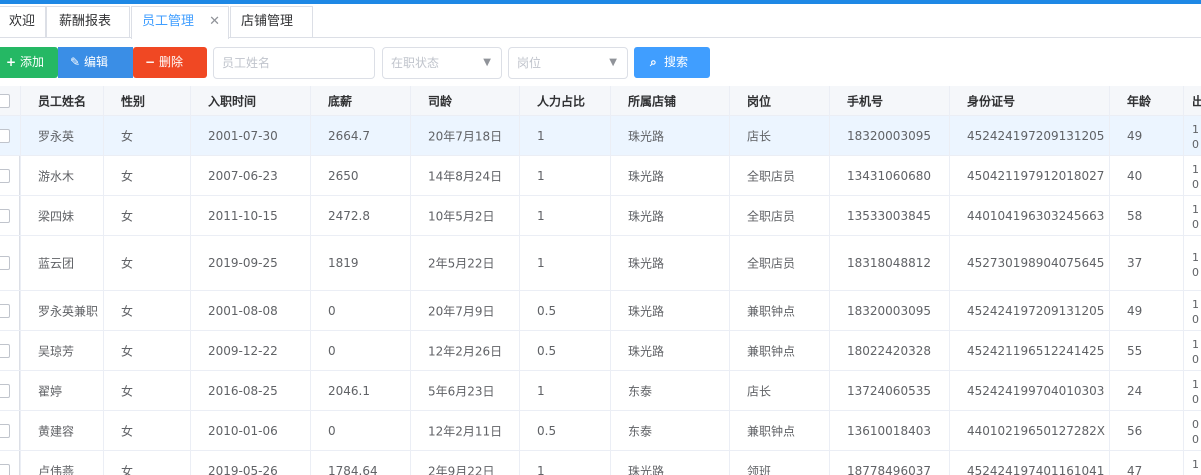 The image size is (1201, 475). Describe the element at coordinates (889, 310) in the screenshot. I see `cell-value: 18320003095` at that location.